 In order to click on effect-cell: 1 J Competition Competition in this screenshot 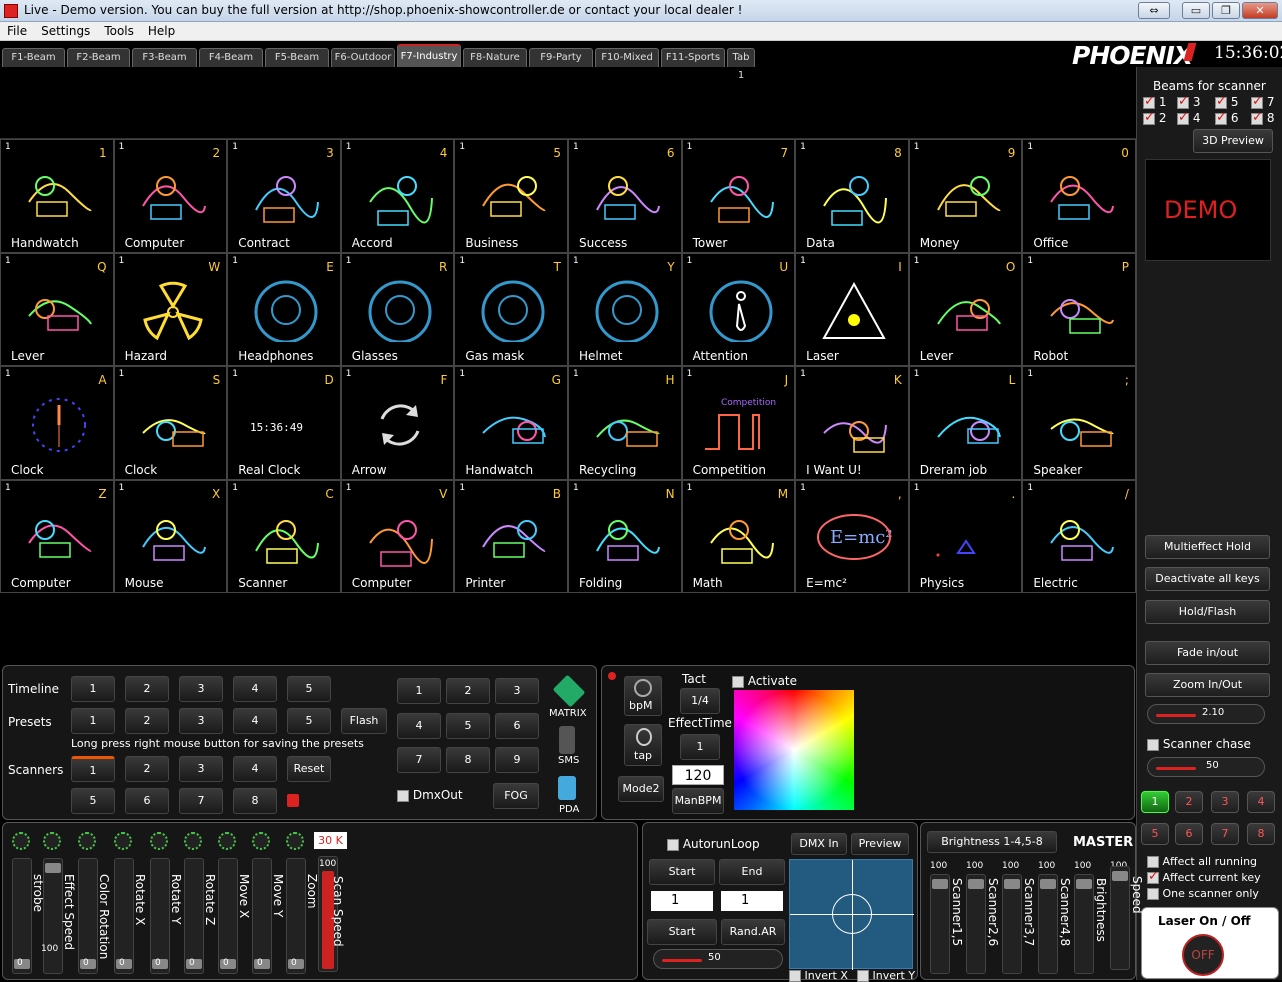, I will do `click(738, 423)`.